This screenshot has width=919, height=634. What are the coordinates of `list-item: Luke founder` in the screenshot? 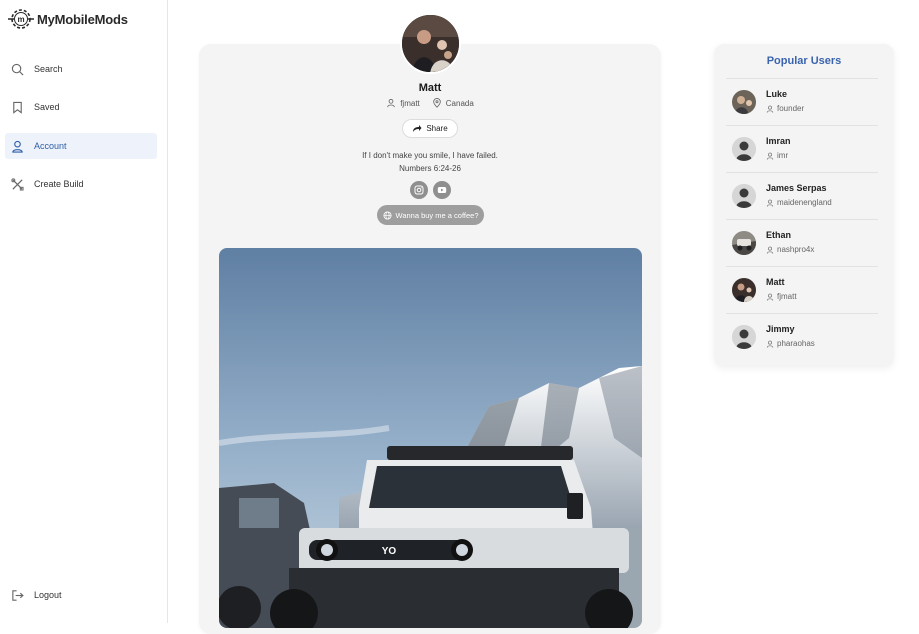 It's located at (802, 101).